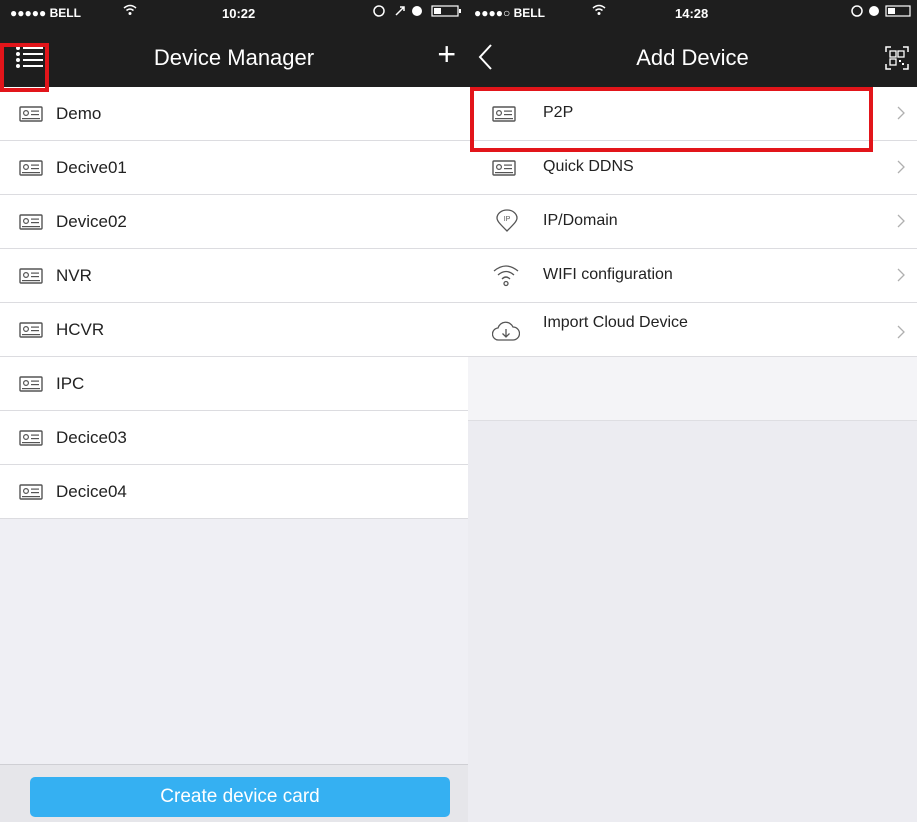 This screenshot has height=822, width=917. Describe the element at coordinates (692, 330) in the screenshot. I see `option-import-cloud-device: Import Cloud Device` at that location.